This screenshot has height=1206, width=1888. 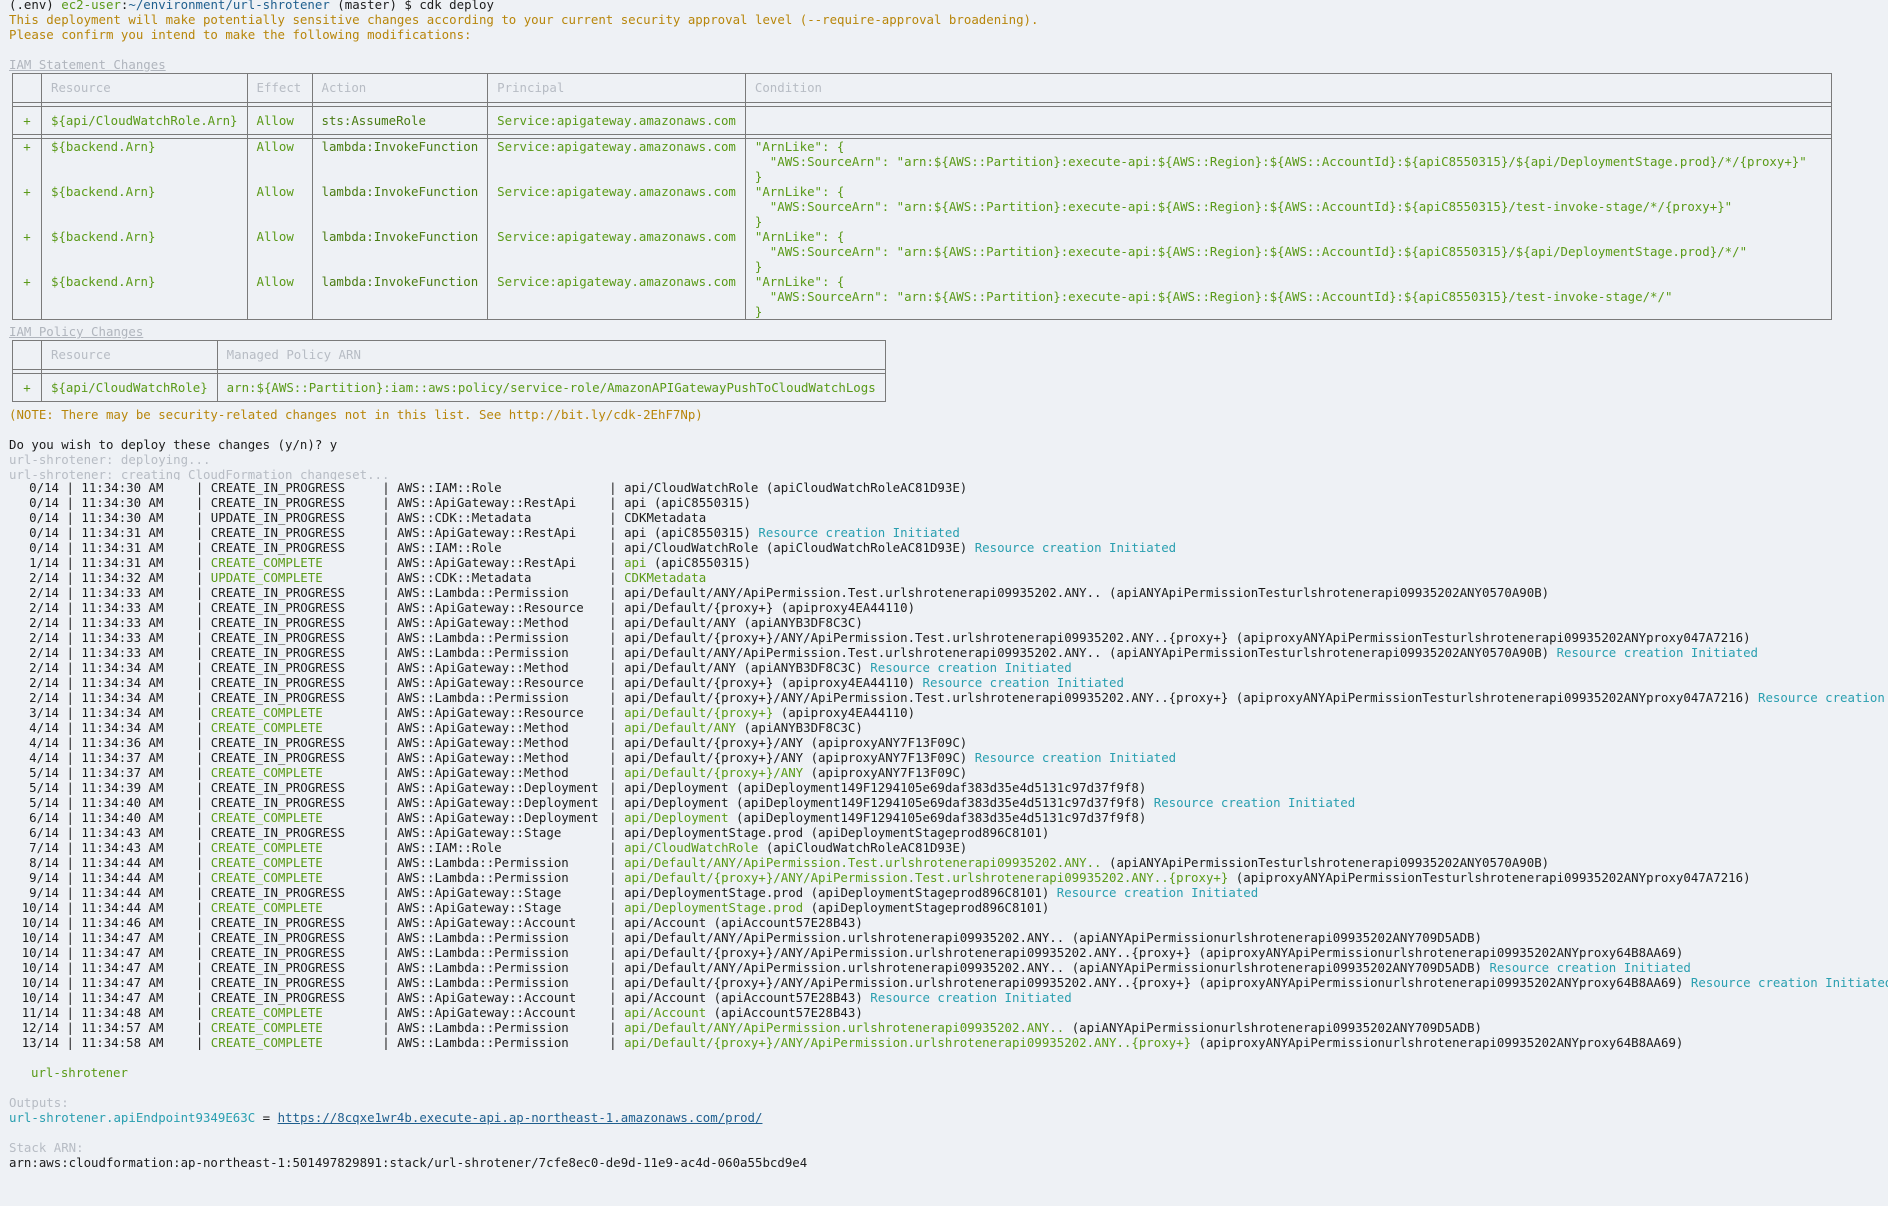 What do you see at coordinates (400, 88) in the screenshot?
I see `column-header: Action` at bounding box center [400, 88].